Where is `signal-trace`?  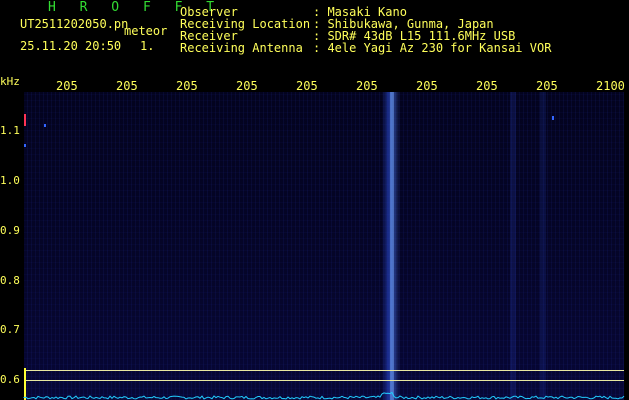
signal-trace is located at coordinates (324, 395).